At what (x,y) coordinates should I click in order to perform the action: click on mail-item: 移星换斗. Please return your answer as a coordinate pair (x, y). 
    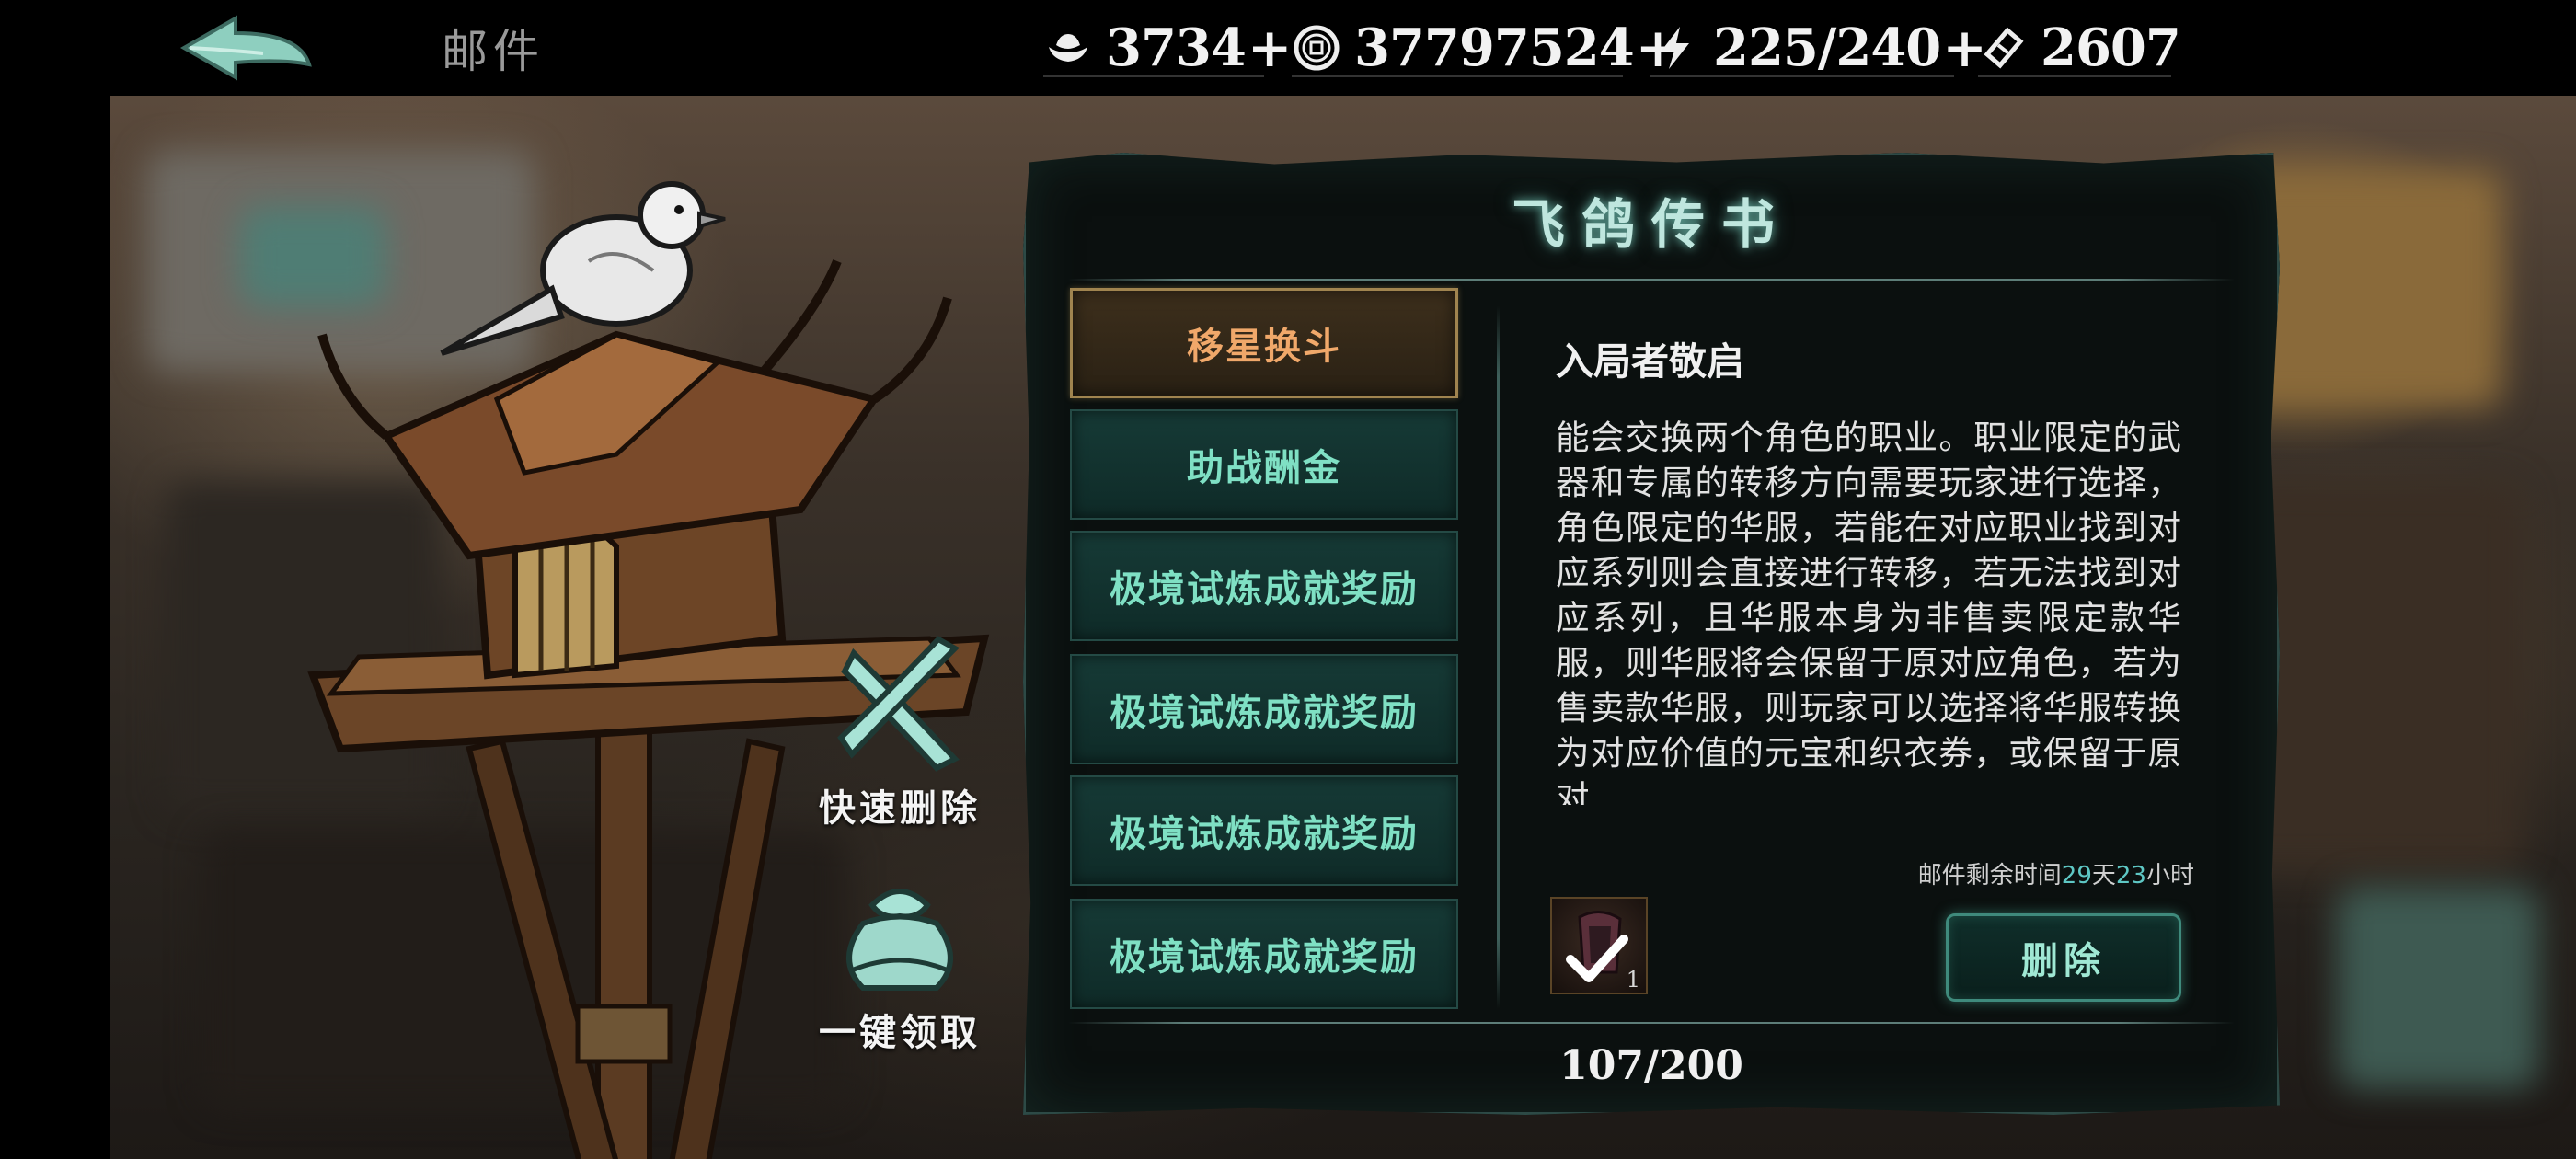
    Looking at the image, I should click on (1264, 343).